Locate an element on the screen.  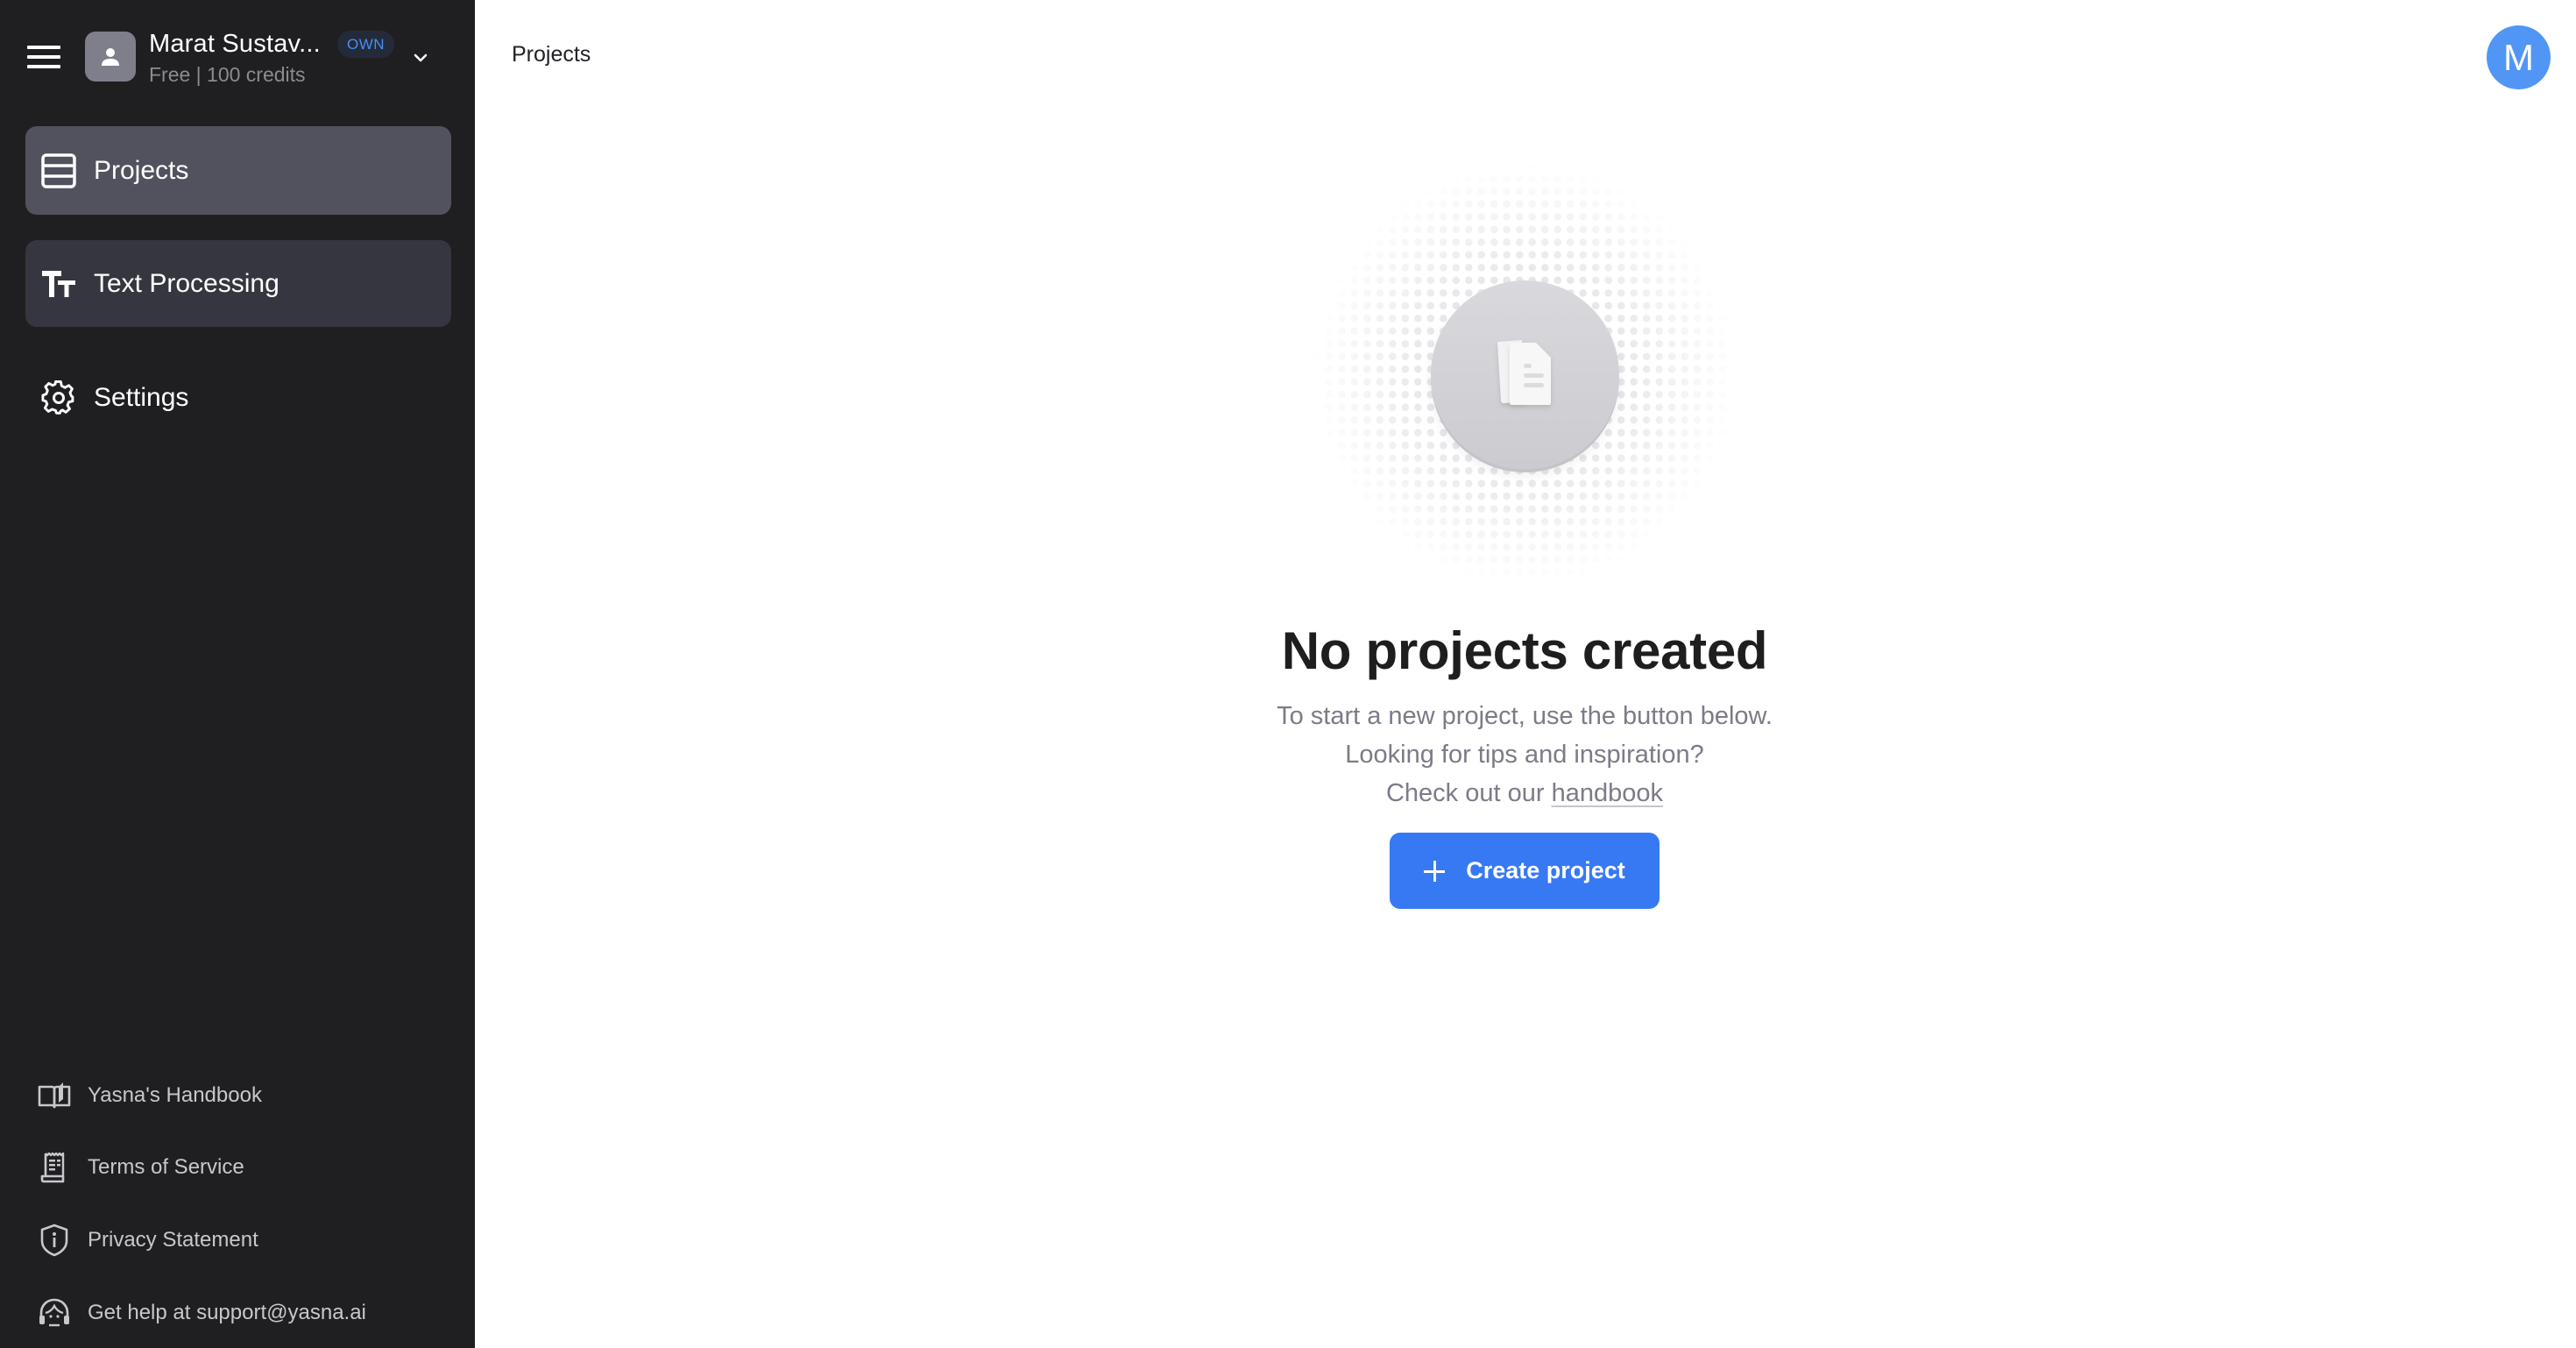
account-switcher: Marat Sustav... OWN Free | 100 credits is located at coordinates (269, 57).